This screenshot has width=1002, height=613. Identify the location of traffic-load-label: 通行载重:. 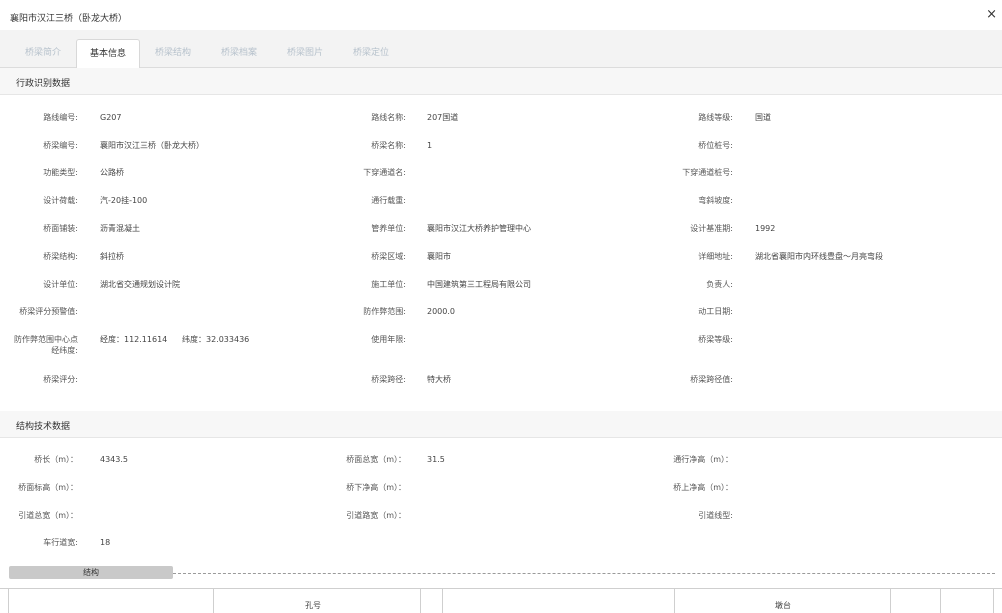
(388, 200).